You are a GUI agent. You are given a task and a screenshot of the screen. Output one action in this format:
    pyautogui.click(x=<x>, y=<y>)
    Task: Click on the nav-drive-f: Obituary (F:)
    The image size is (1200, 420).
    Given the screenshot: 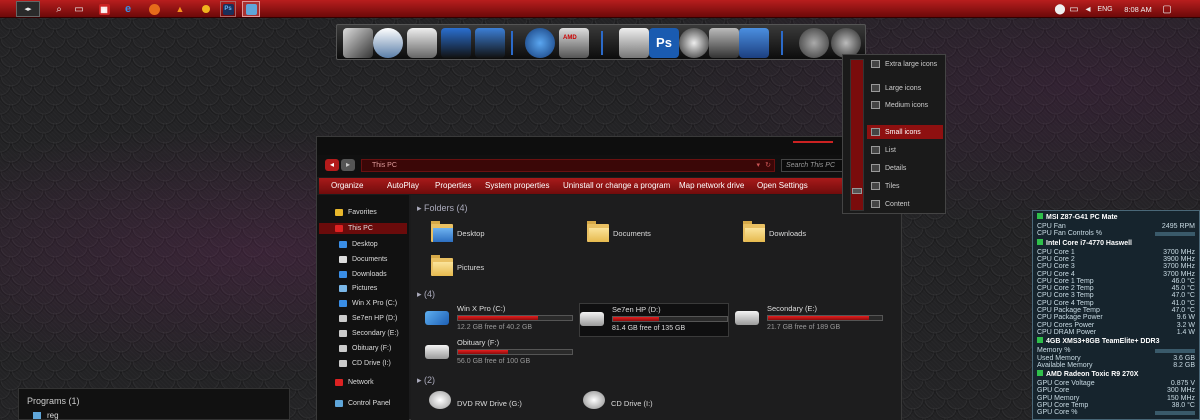 What is the action you would take?
    pyautogui.click(x=365, y=348)
    